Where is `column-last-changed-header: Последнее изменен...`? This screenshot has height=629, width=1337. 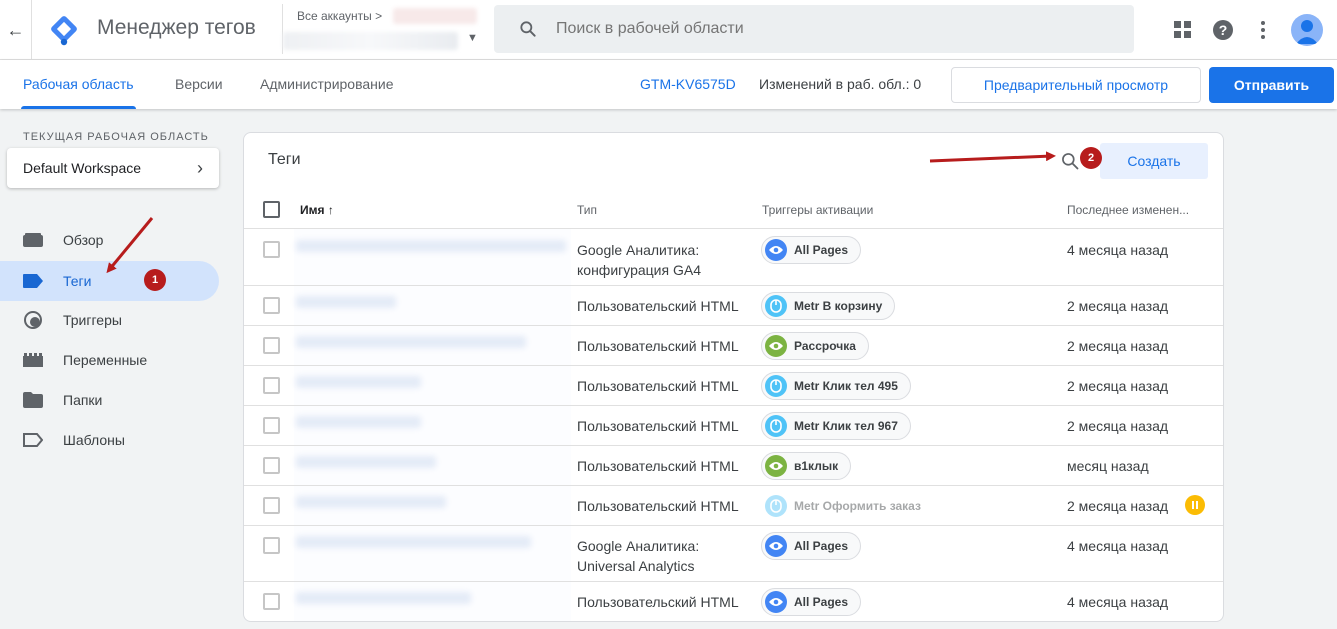
column-last-changed-header: Последнее изменен... is located at coordinates (1128, 210).